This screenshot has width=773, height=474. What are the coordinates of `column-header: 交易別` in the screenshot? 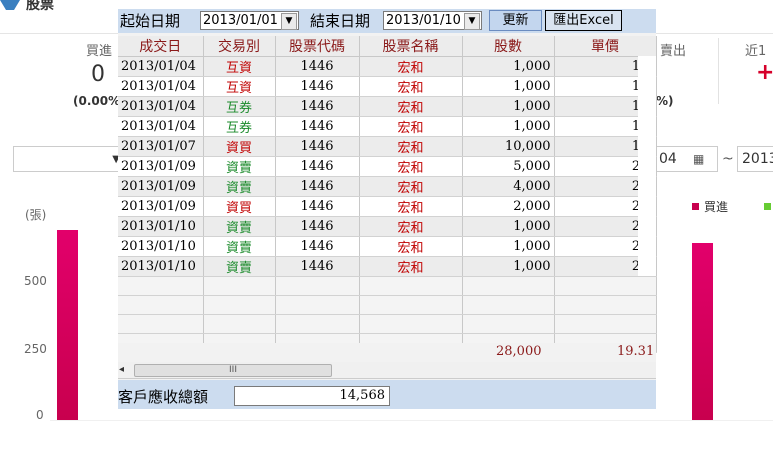 It's located at (239, 46).